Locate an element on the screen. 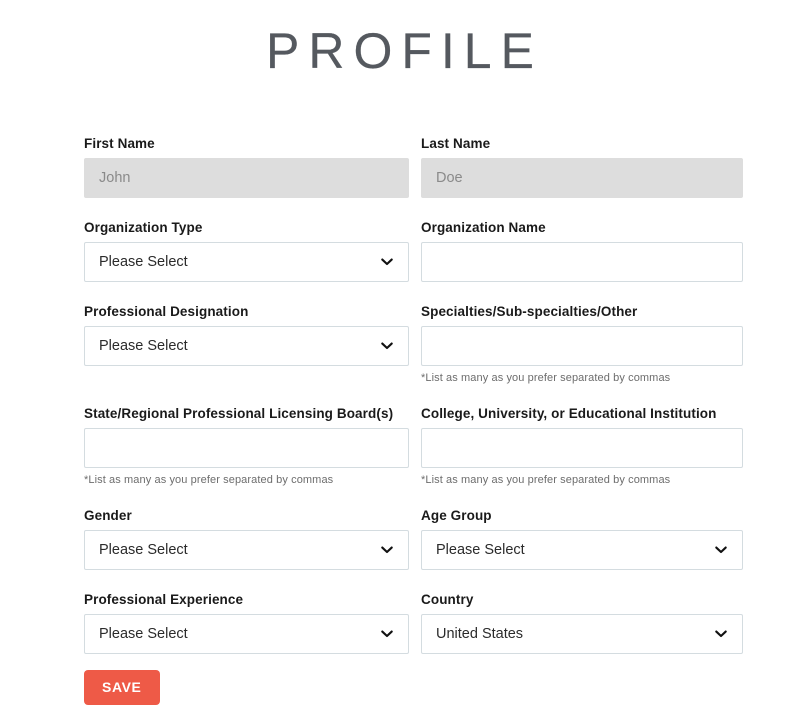 This screenshot has width=800, height=712. field-group-first-name: First Name is located at coordinates (246, 167).